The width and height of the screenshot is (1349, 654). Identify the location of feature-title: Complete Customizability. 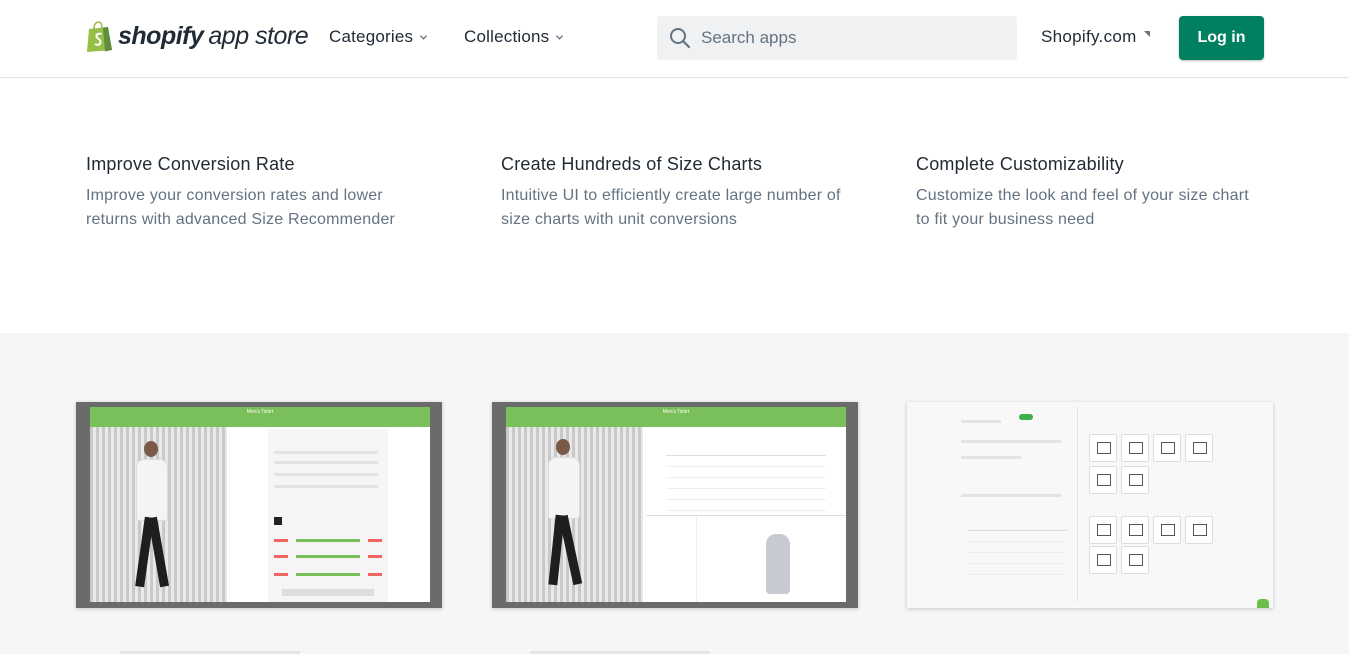
(1020, 164).